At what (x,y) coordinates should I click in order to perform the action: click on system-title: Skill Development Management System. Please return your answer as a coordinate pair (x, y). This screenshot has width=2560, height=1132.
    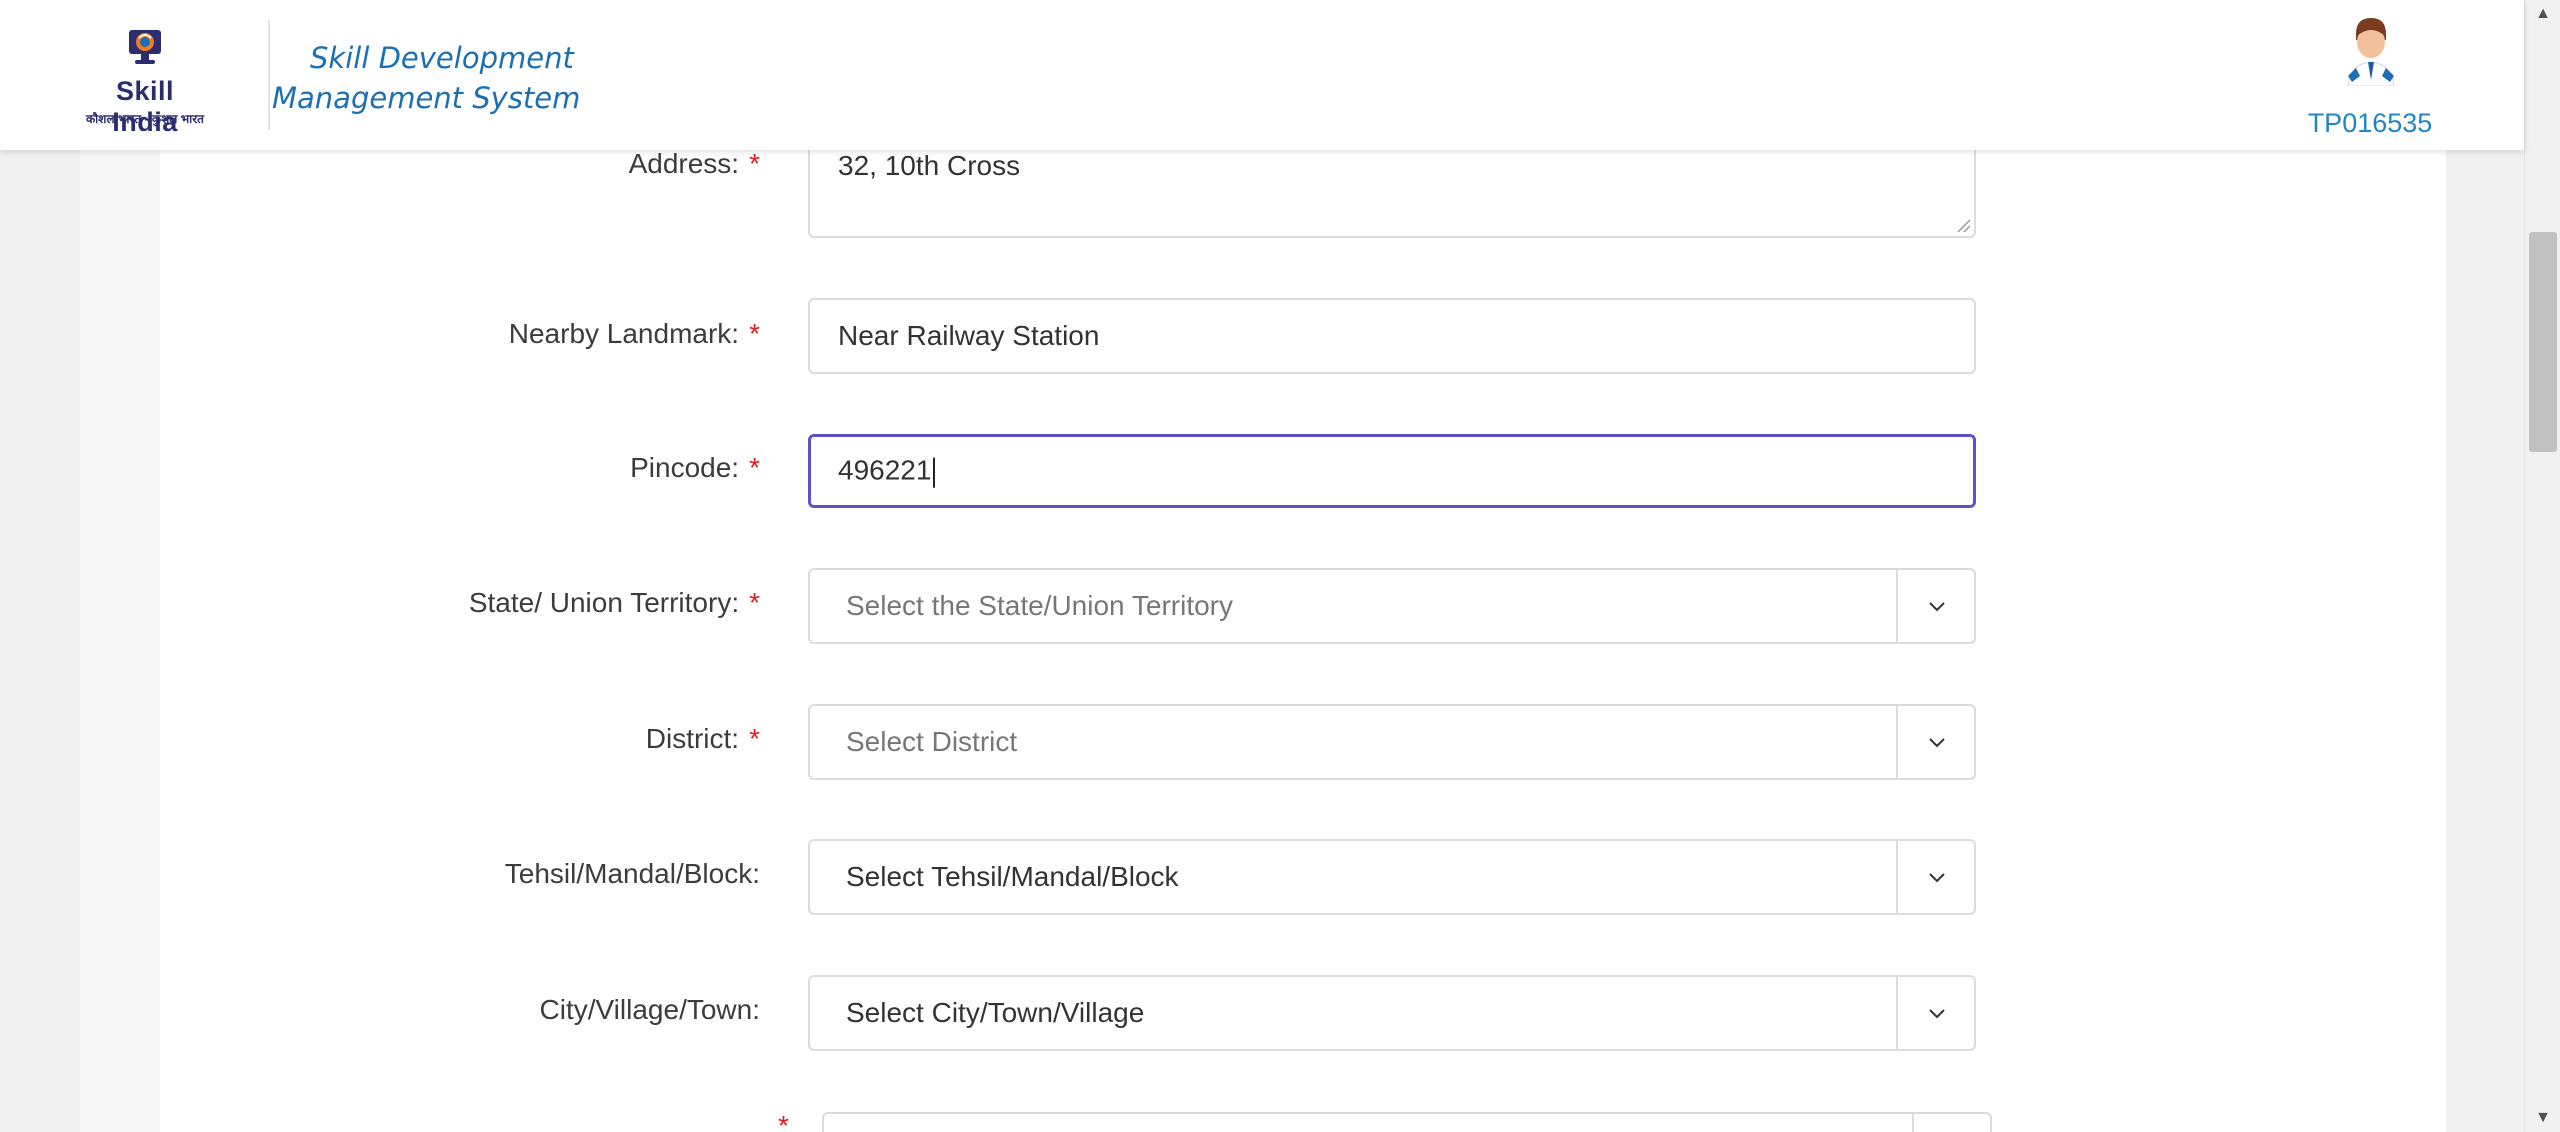
    Looking at the image, I should click on (426, 78).